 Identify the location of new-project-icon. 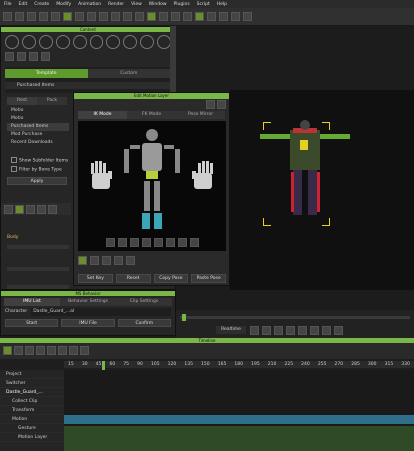
(7, 16).